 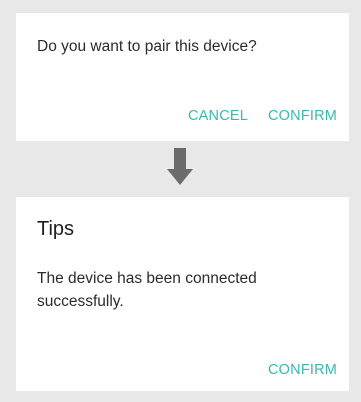 What do you see at coordinates (302, 370) in the screenshot?
I see `tips-confirm-button: CONFIRM` at bounding box center [302, 370].